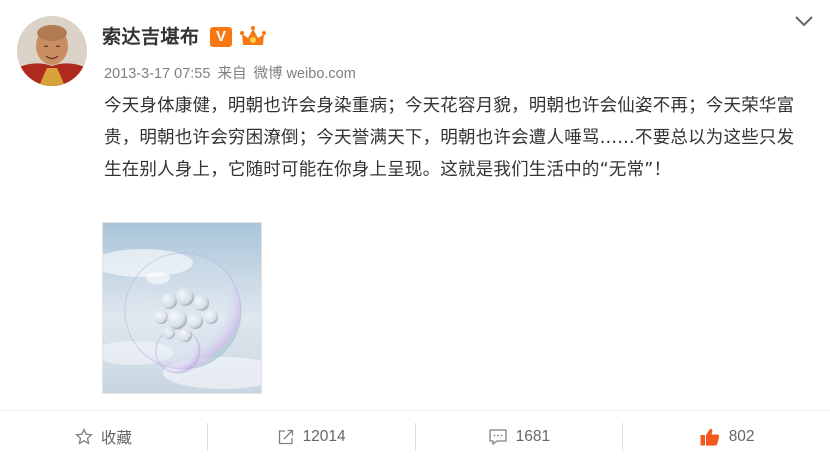  What do you see at coordinates (182, 308) in the screenshot?
I see `post-image` at bounding box center [182, 308].